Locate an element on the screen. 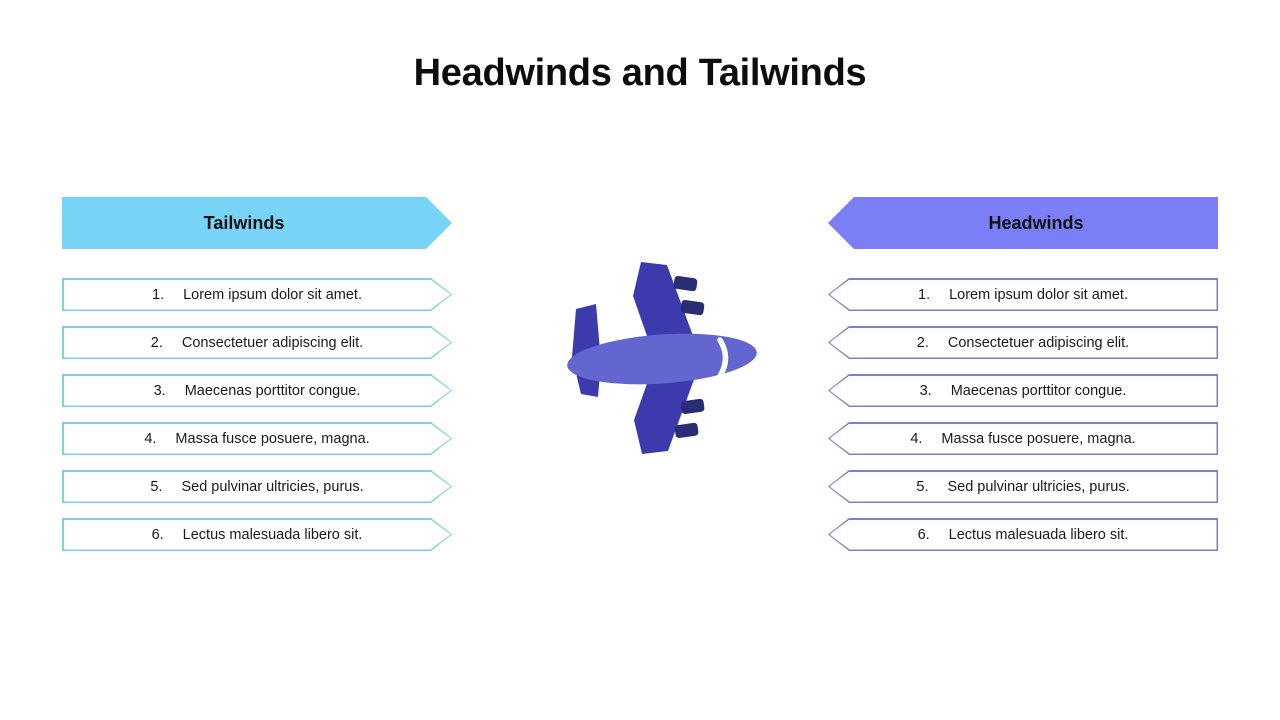  airplane-icon is located at coordinates (662, 358).